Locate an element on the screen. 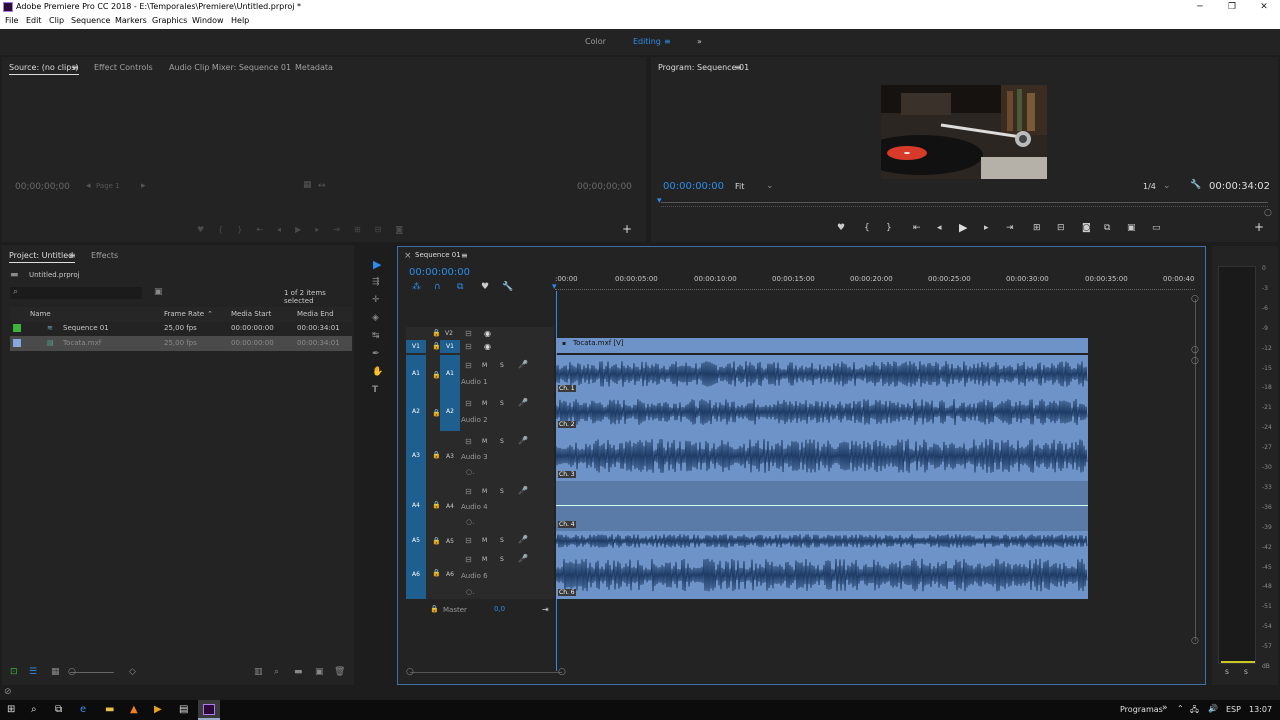  trash-icon: 🗑 is located at coordinates (339, 672).